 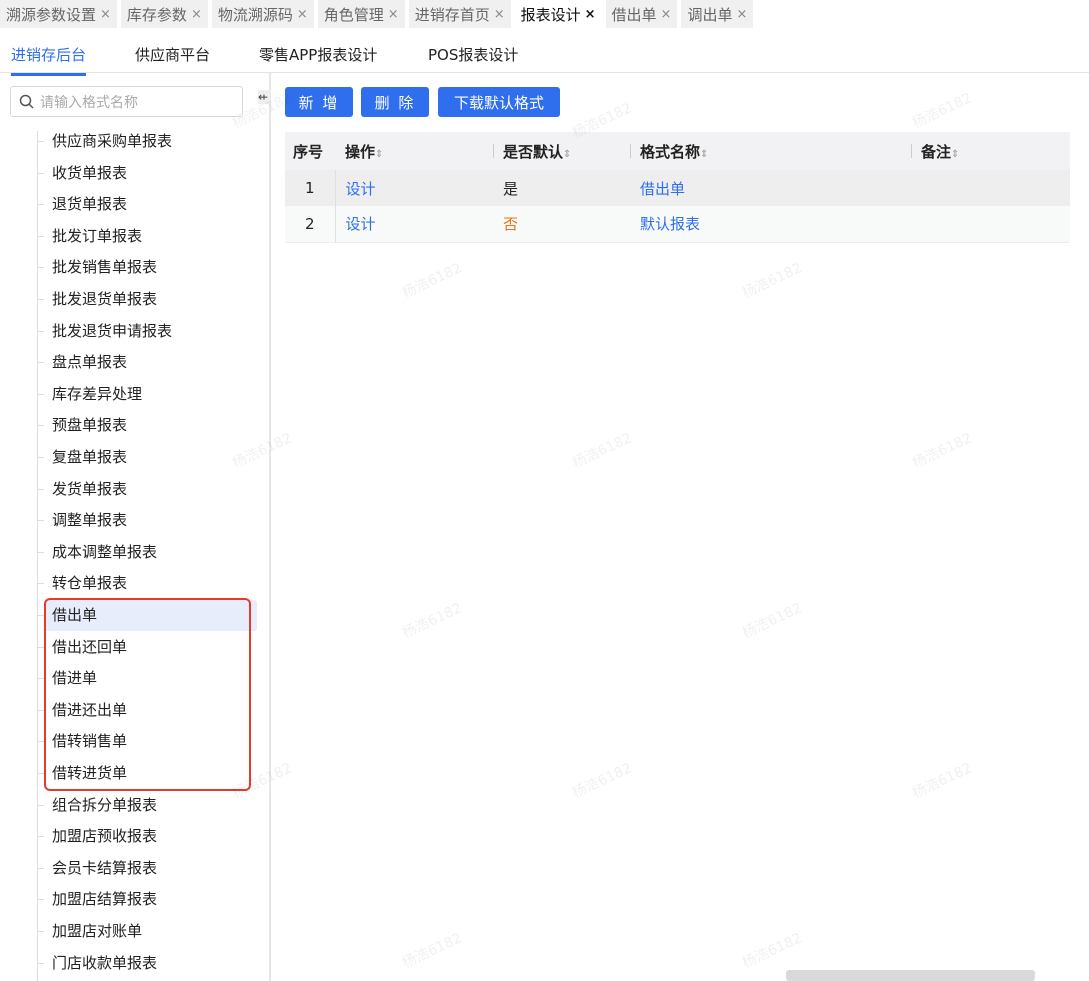 What do you see at coordinates (26, 101) in the screenshot?
I see `search-icon` at bounding box center [26, 101].